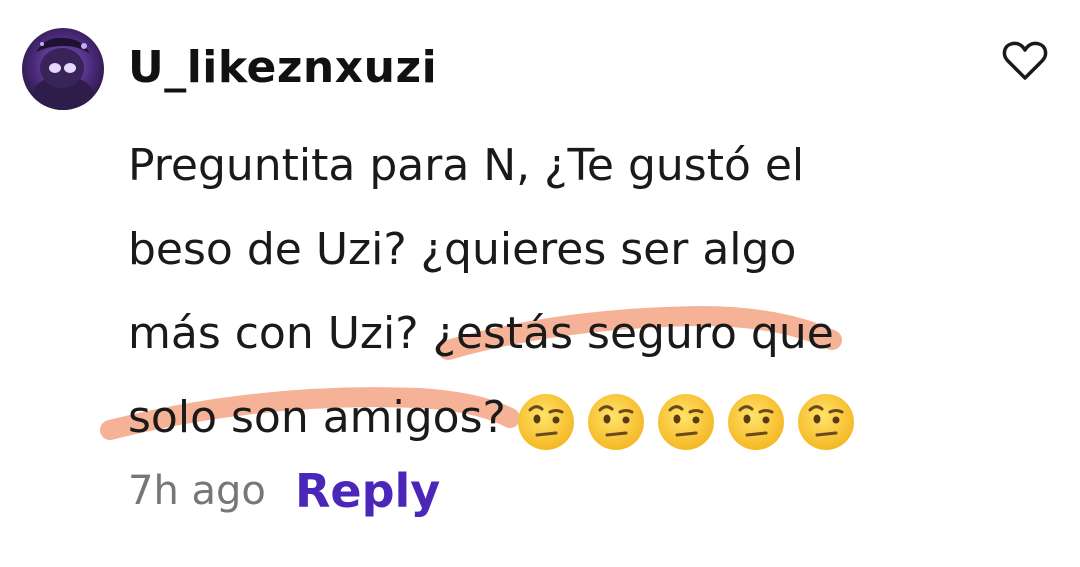 This screenshot has height=567, width=1080. Describe the element at coordinates (317, 417) in the screenshot. I see `comment-line-4-text: solo son amigos?` at that location.